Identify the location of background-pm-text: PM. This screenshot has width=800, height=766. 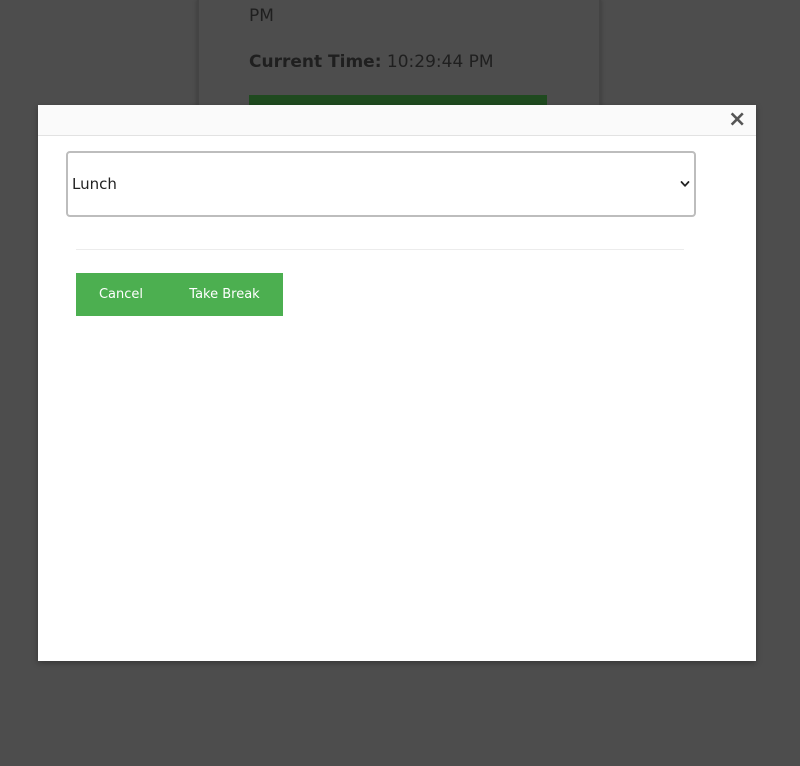
(261, 16).